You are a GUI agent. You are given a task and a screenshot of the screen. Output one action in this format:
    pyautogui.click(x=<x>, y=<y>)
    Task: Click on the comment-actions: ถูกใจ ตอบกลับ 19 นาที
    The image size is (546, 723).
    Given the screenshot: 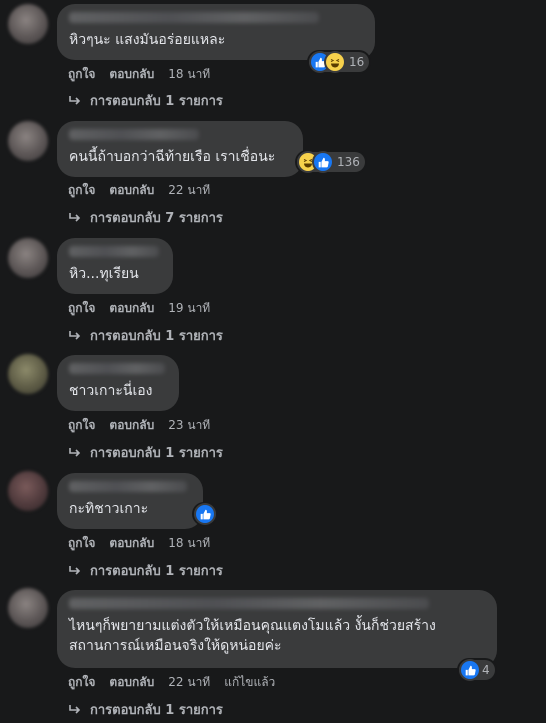 What is the action you would take?
    pyautogui.click(x=139, y=308)
    